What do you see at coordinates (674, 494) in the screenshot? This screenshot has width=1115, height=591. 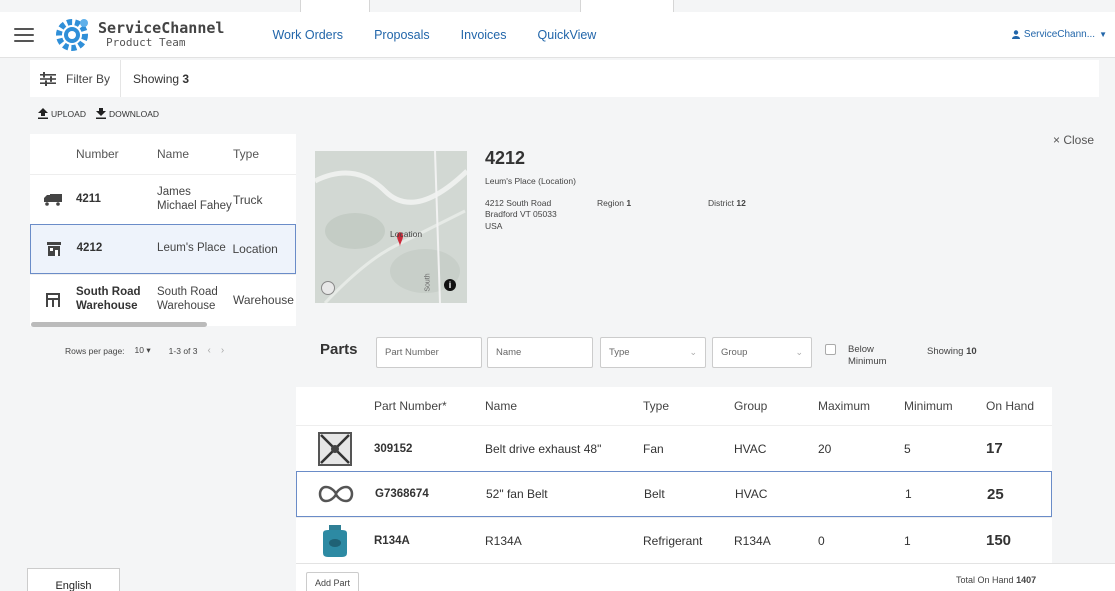 I see `parts-row-g7368674: G7368674 52" fan Belt Belt HVAC 1 25` at bounding box center [674, 494].